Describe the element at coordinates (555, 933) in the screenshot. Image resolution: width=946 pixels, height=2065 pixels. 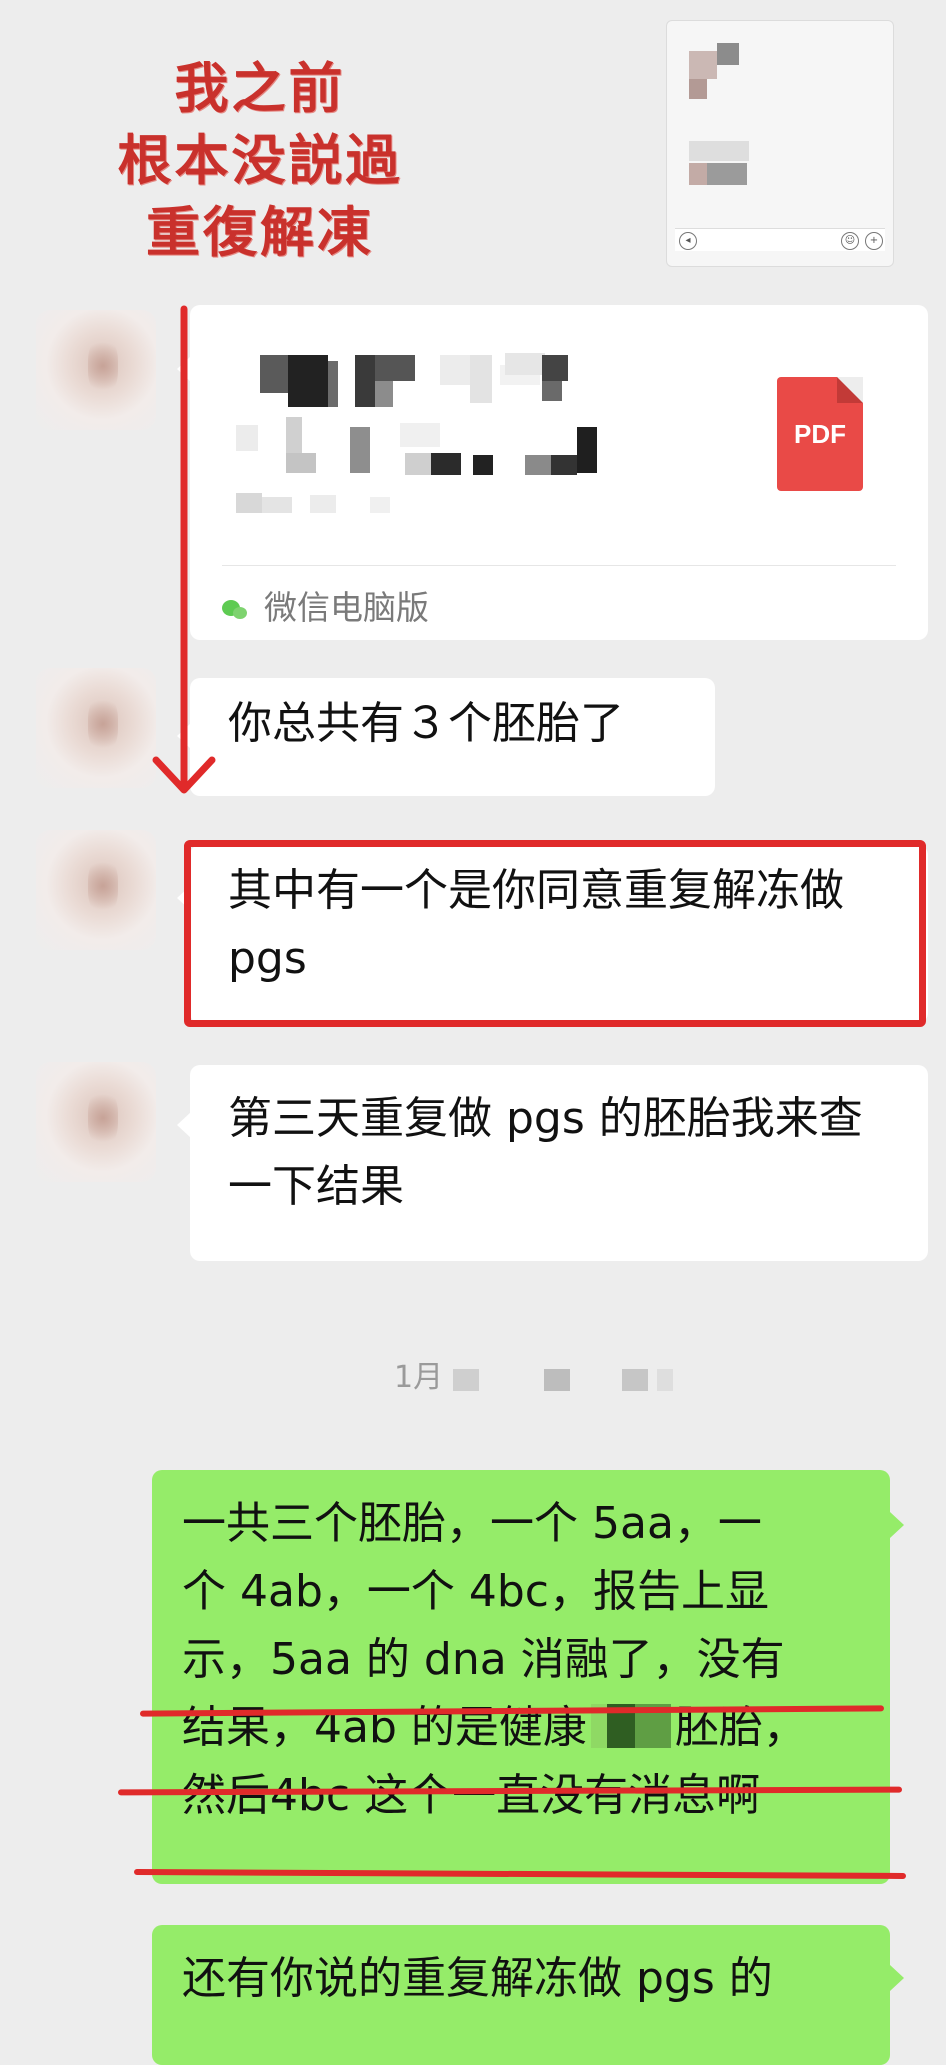
I see `highlight-box` at that location.